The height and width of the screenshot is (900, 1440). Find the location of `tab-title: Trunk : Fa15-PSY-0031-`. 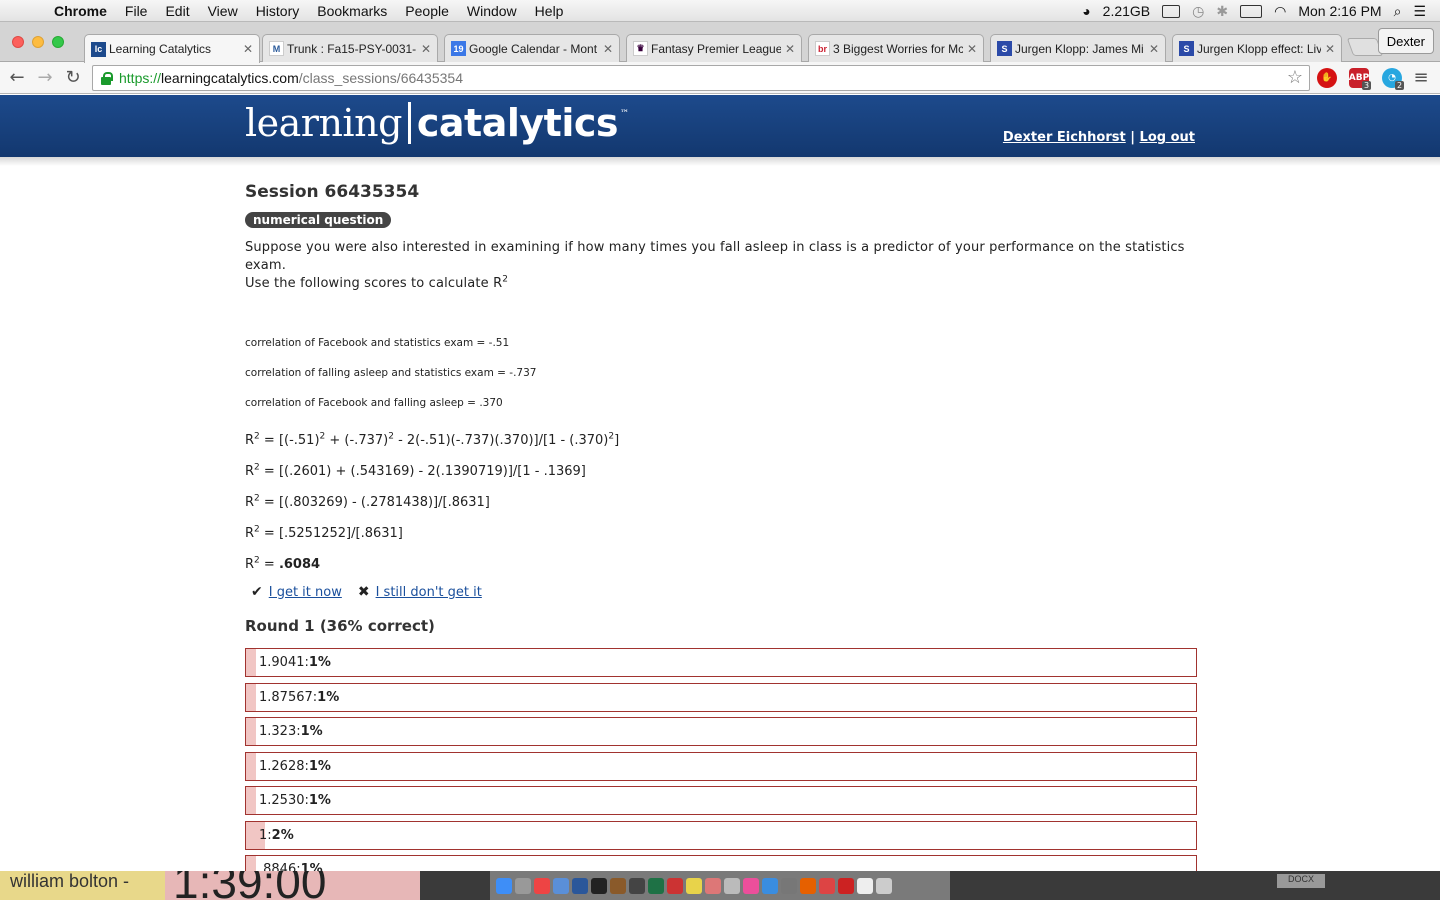

tab-title: Trunk : Fa15-PSY-0031- is located at coordinates (352, 48).